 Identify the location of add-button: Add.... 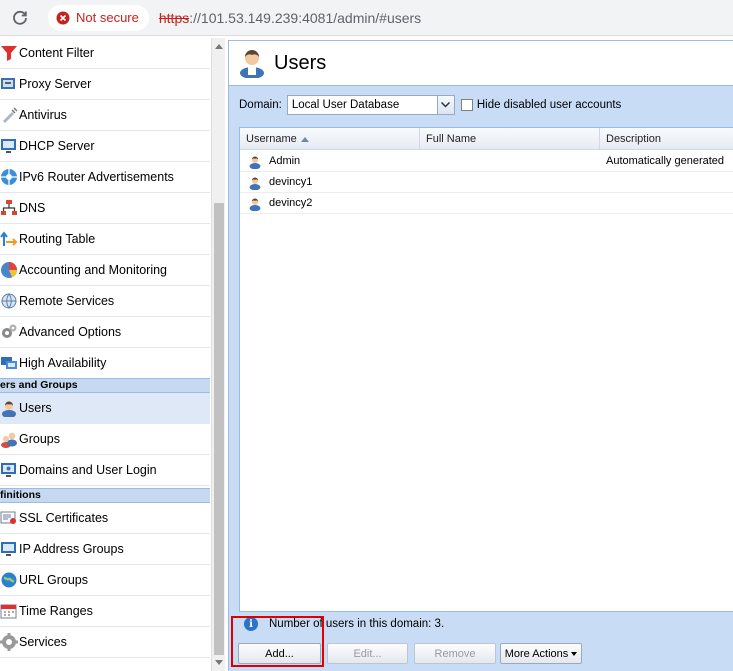
(279, 653).